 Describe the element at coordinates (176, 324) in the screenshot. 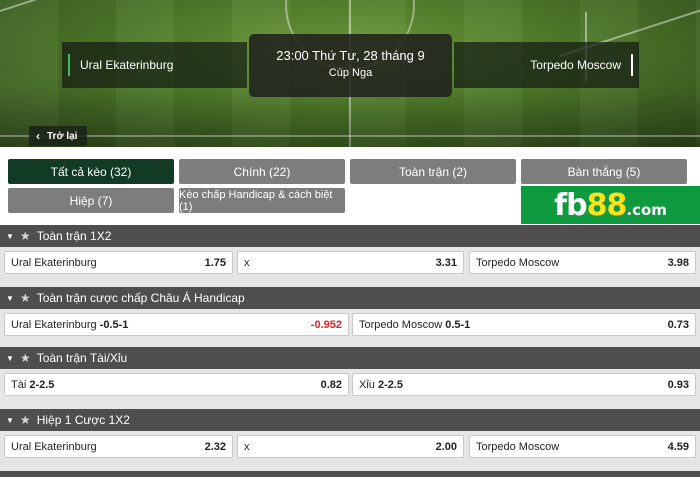

I see `odds-button: Ural Ekaterinburg -0.5-1 -0.952` at that location.